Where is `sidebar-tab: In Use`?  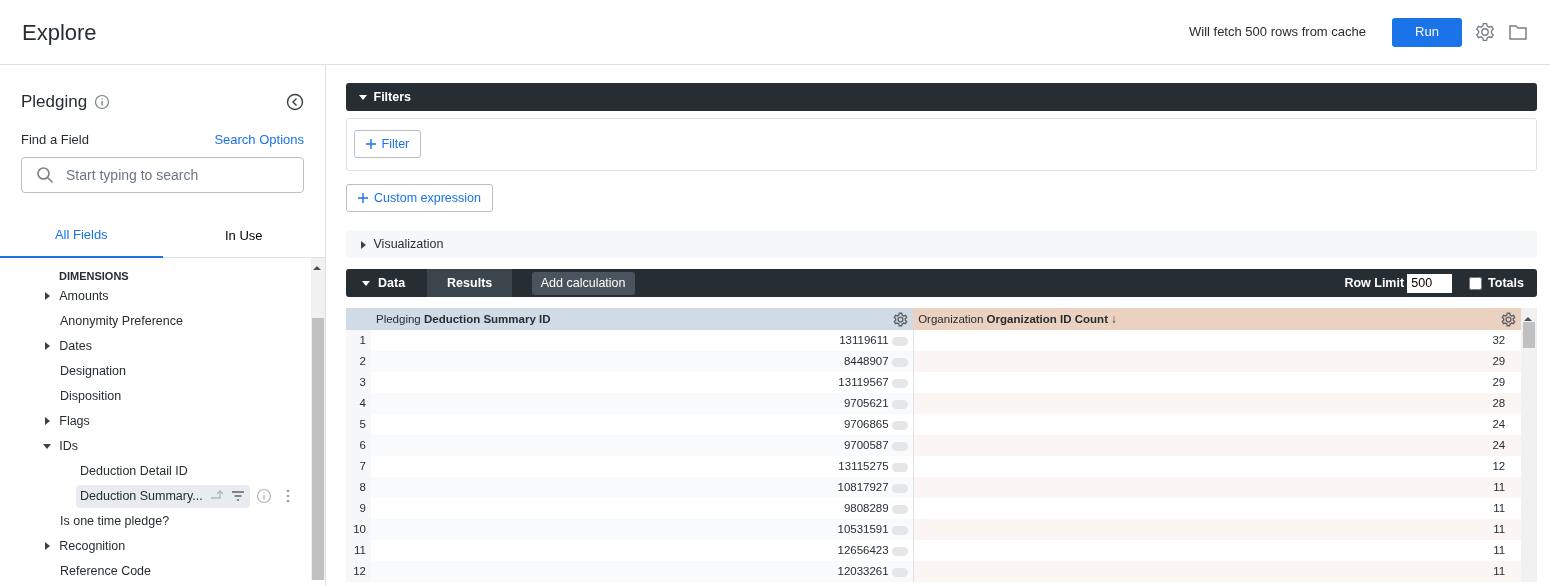
sidebar-tab: In Use is located at coordinates (243, 236).